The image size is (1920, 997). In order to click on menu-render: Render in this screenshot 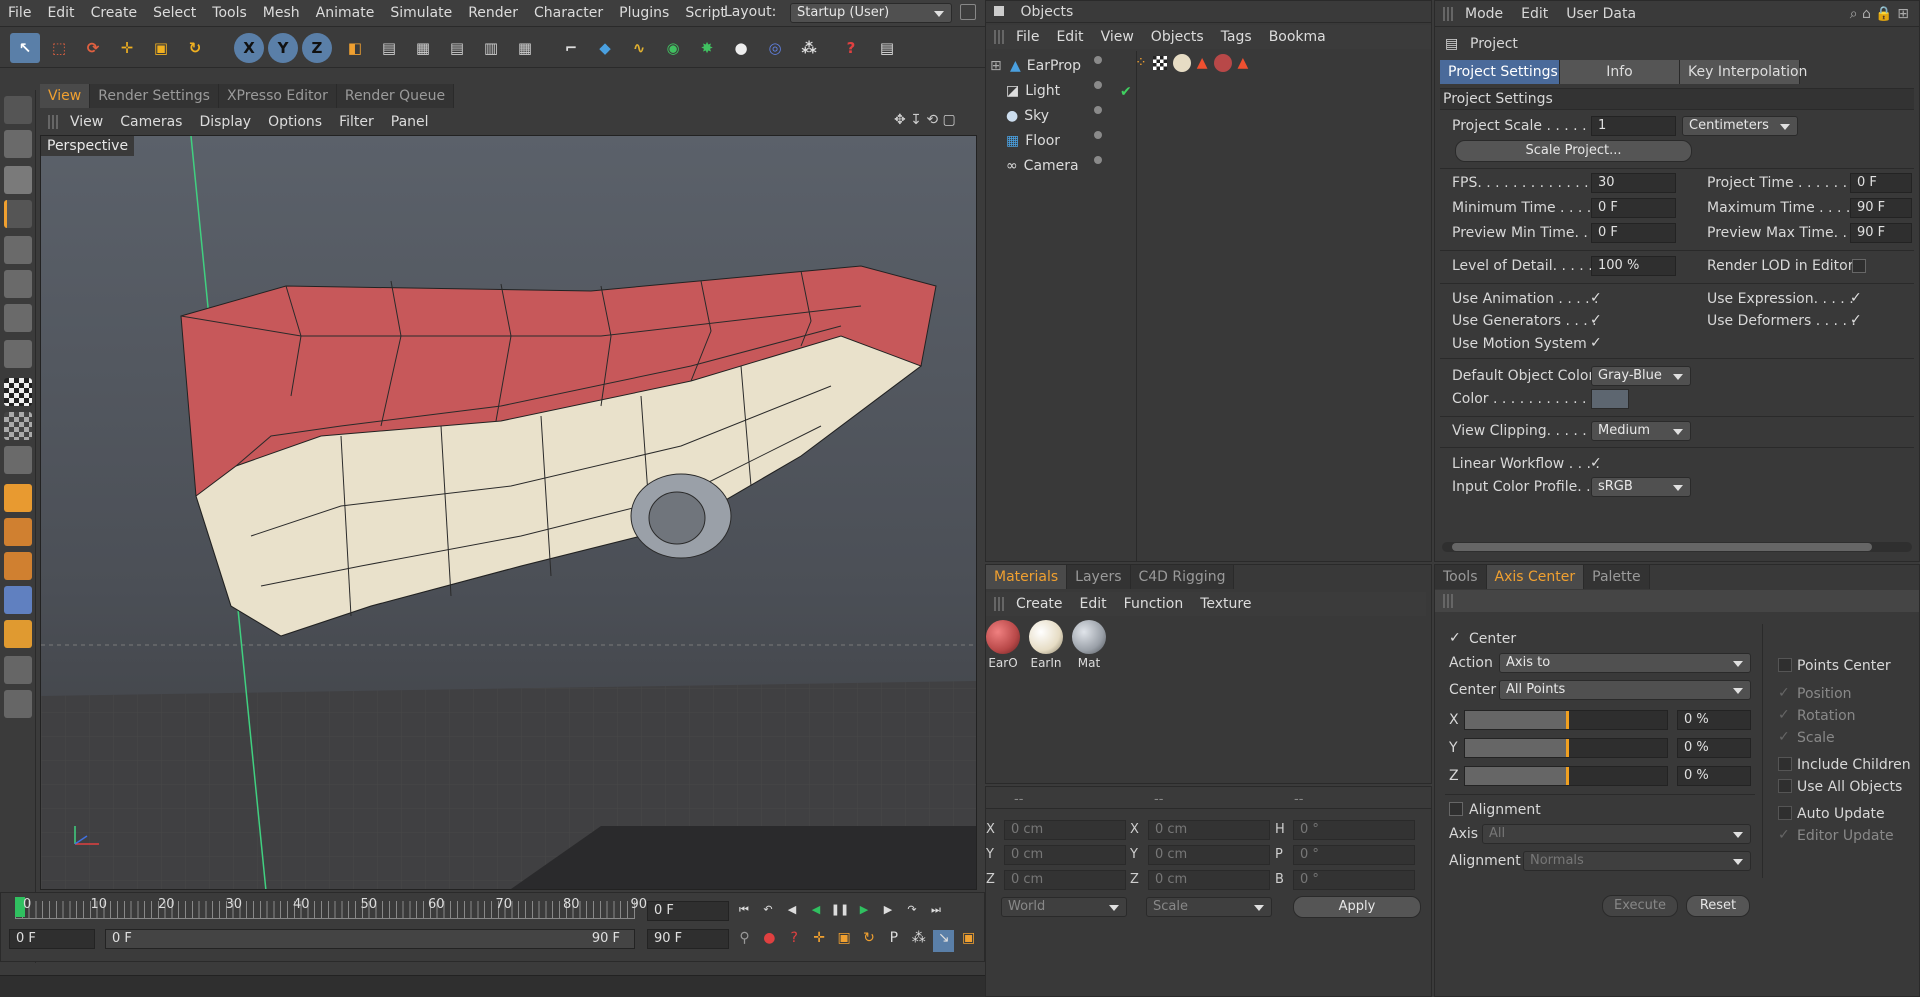, I will do `click(493, 13)`.